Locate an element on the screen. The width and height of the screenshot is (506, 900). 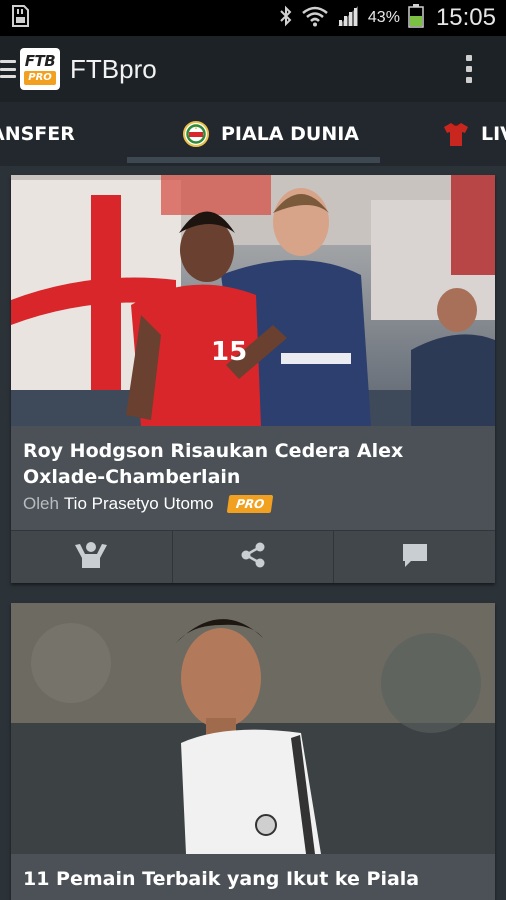
article-title: 11 Pemain Terbaik yang Ikut ke Piala is located at coordinates (252, 879).